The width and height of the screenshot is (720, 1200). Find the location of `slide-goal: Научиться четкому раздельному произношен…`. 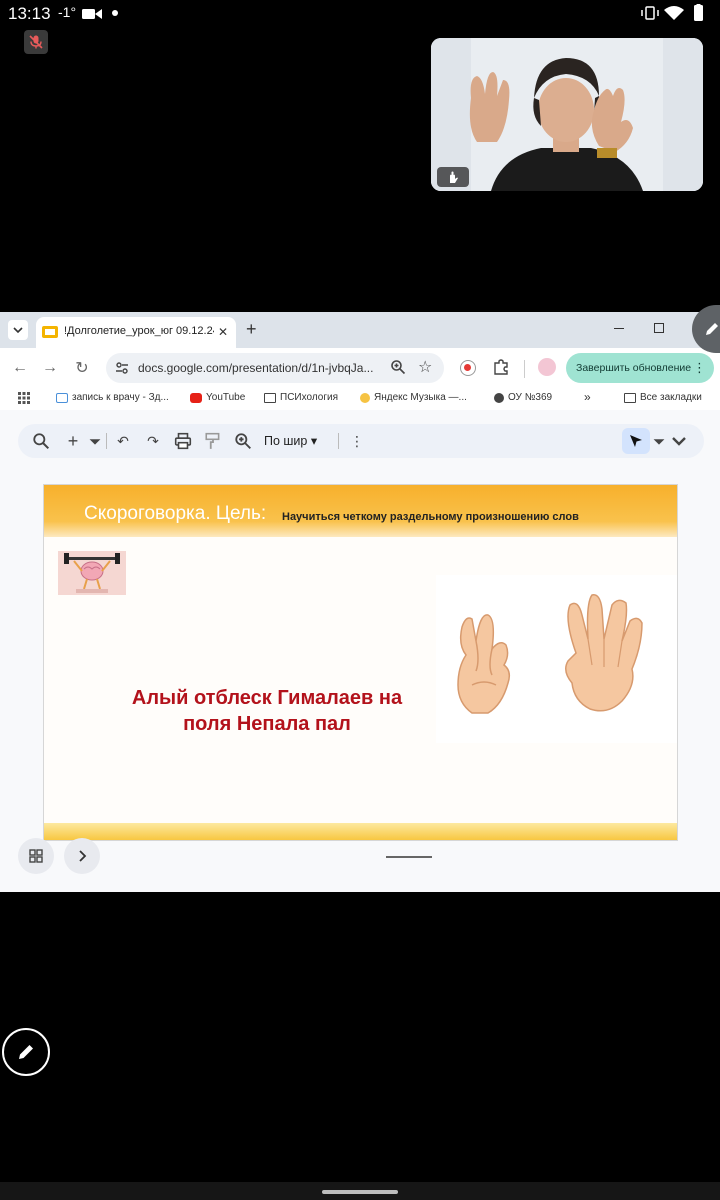

slide-goal: Научиться четкому раздельному произношен… is located at coordinates (430, 517).